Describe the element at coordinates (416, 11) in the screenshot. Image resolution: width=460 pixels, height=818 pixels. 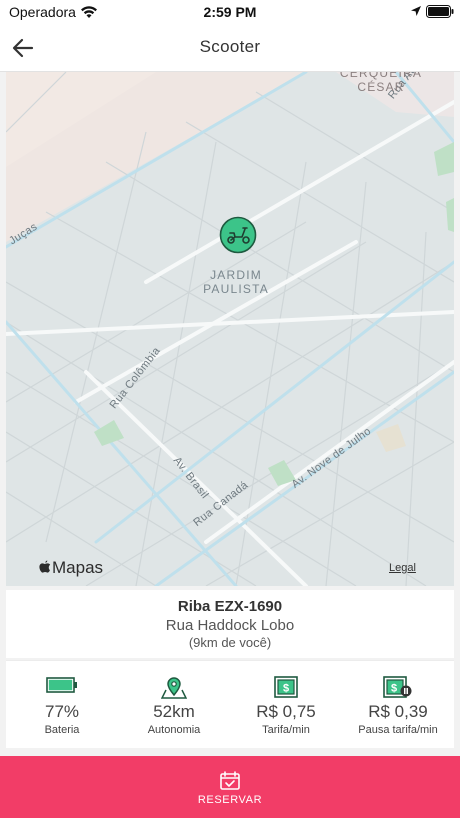
I see `location-arrow-icon` at that location.